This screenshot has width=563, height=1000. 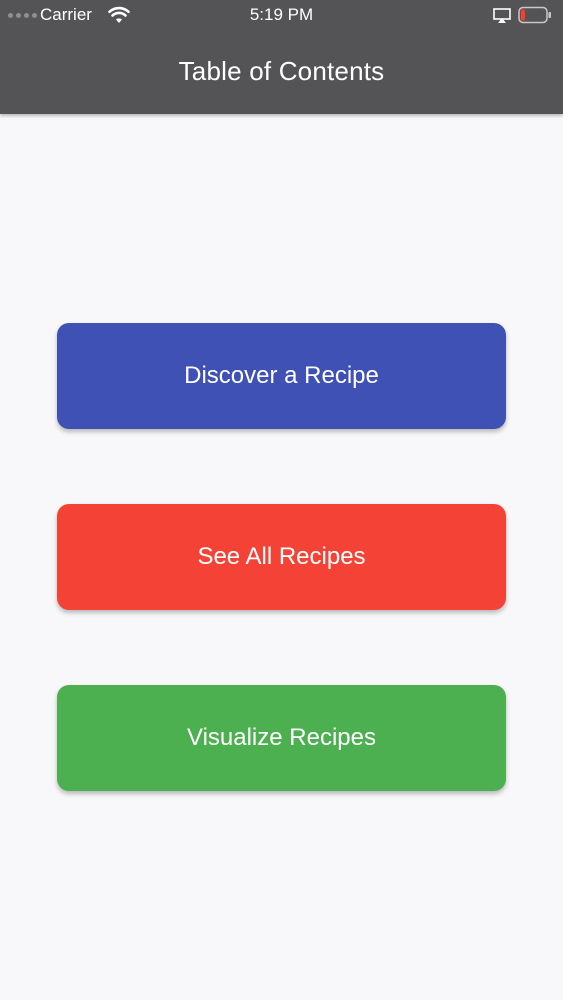 I want to click on see-all-recipes-button: See All Recipes, so click(x=281, y=557).